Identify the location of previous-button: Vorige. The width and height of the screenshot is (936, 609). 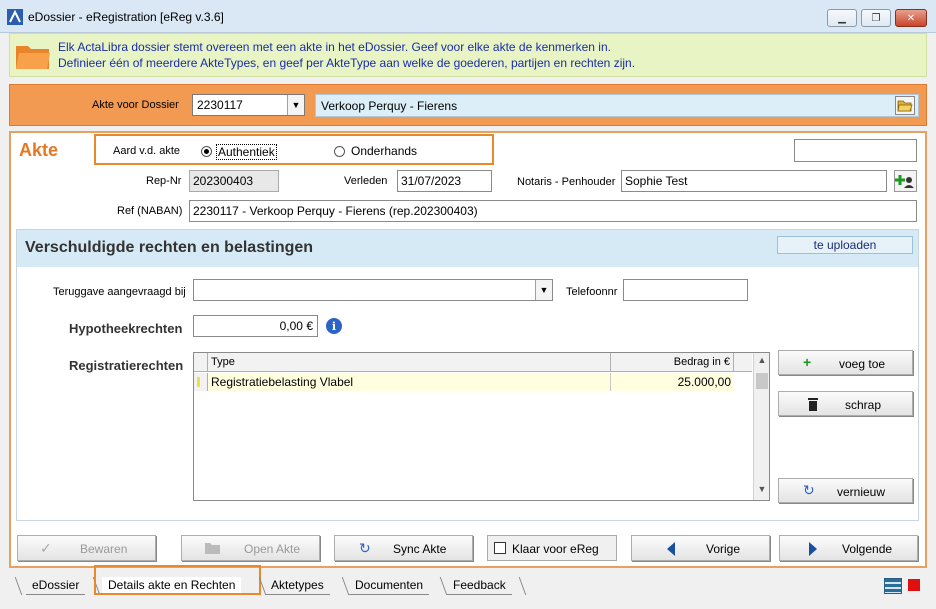
(700, 548).